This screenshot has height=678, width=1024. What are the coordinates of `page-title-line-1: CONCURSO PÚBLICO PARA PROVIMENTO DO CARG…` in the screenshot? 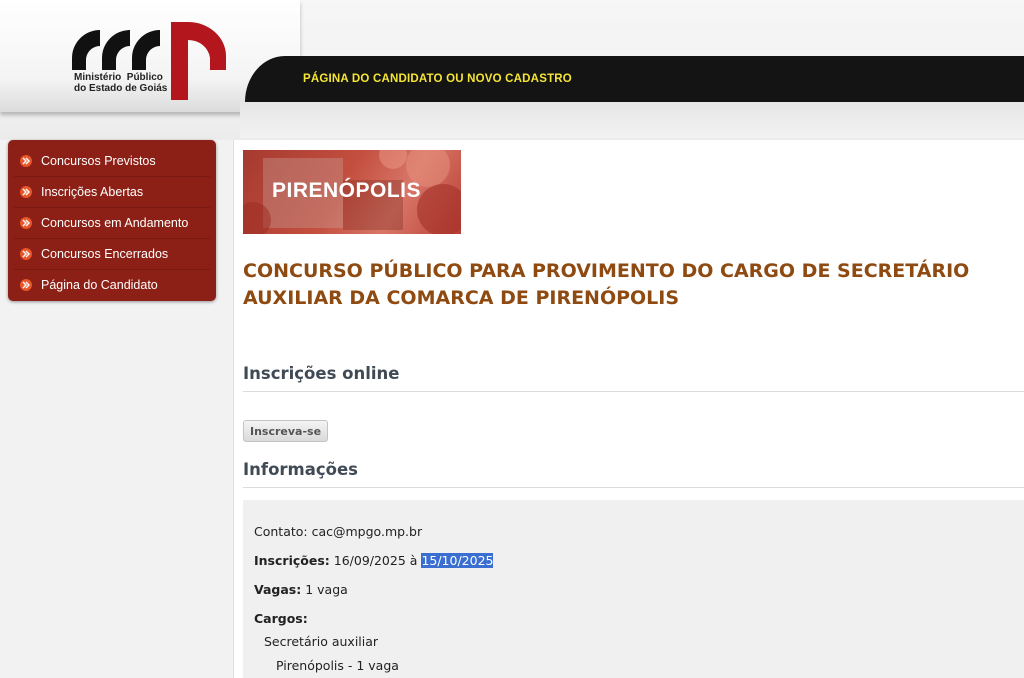 It's located at (606, 271).